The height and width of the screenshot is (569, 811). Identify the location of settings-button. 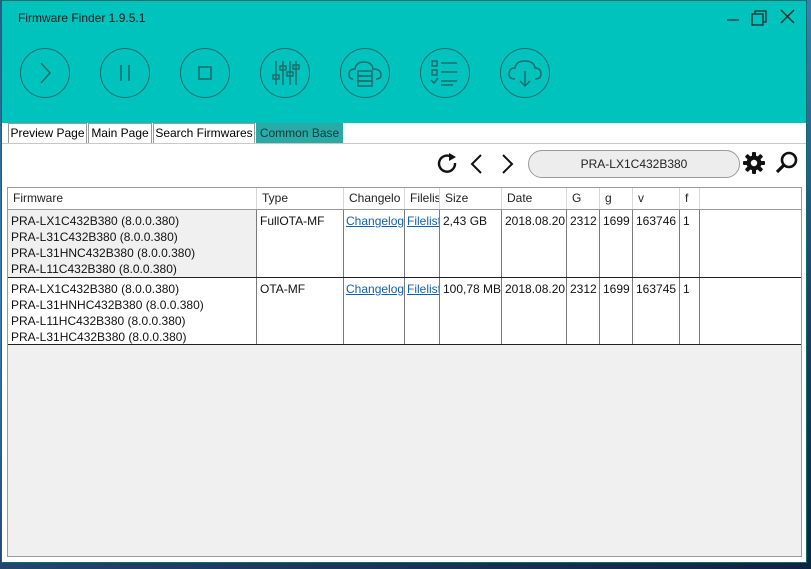
(754, 163).